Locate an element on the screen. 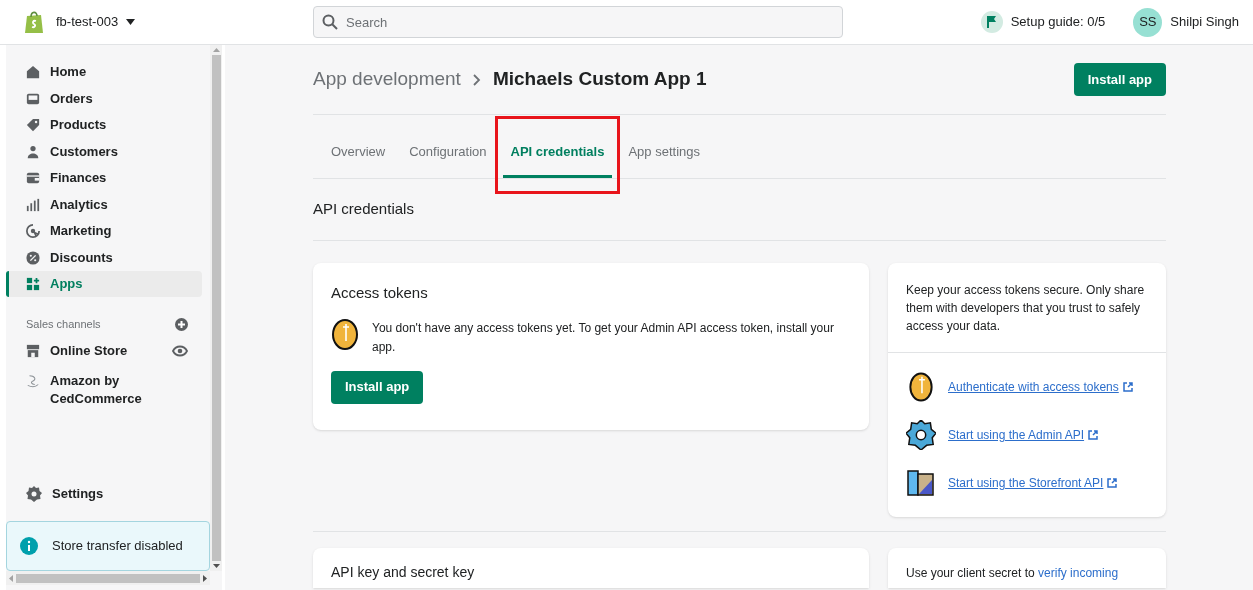 The image size is (1253, 590). sidebar-item: Home is located at coordinates (104, 72).